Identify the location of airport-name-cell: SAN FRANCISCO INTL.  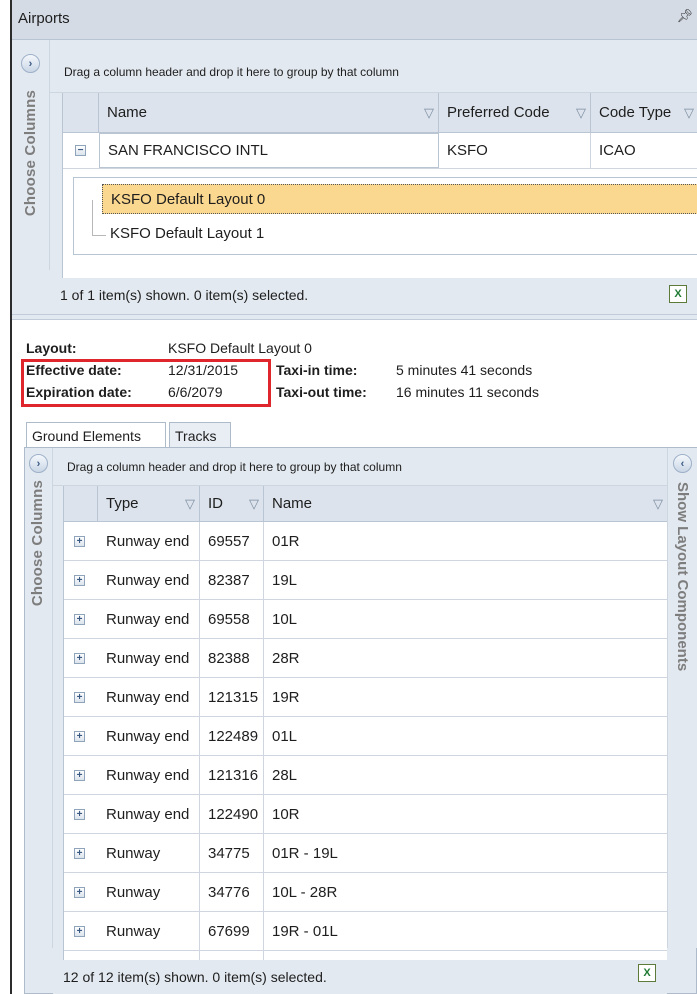
(269, 150).